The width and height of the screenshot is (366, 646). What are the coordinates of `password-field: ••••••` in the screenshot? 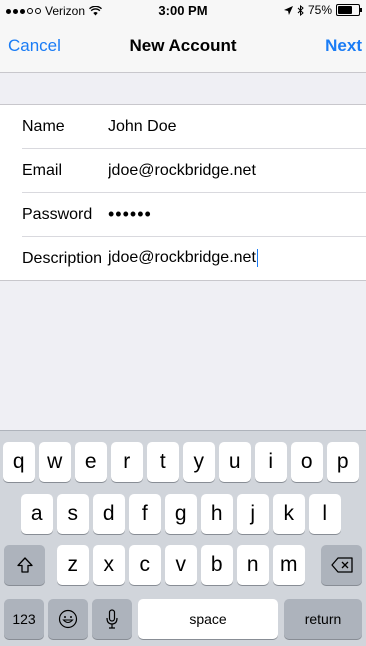 It's located at (223, 214).